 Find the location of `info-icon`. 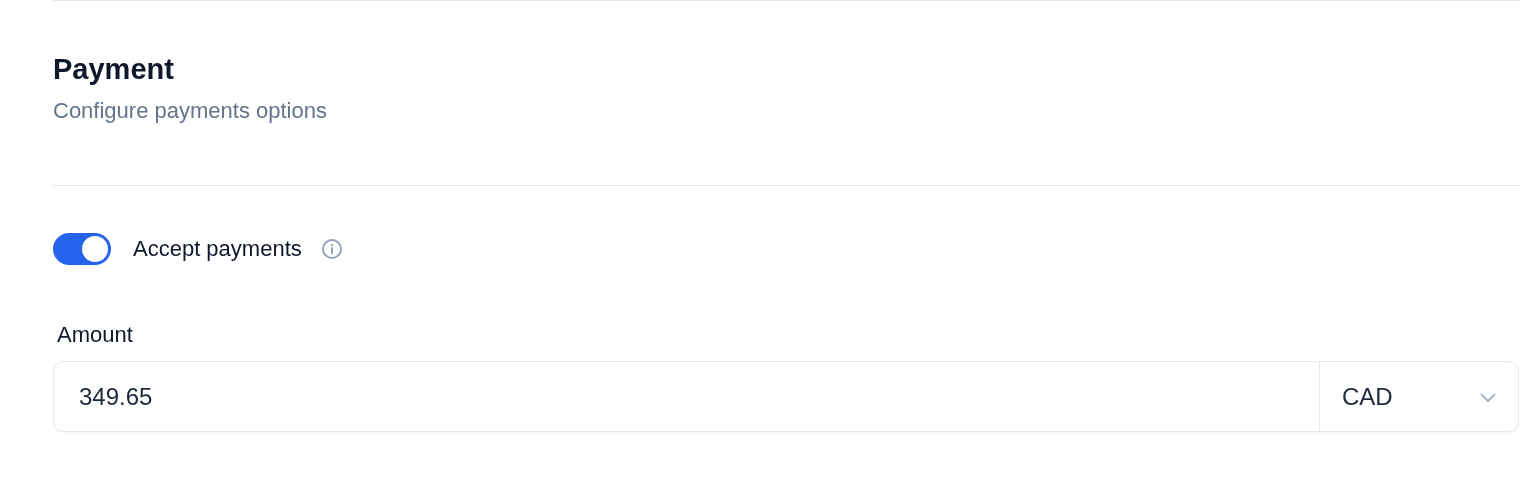

info-icon is located at coordinates (331, 249).